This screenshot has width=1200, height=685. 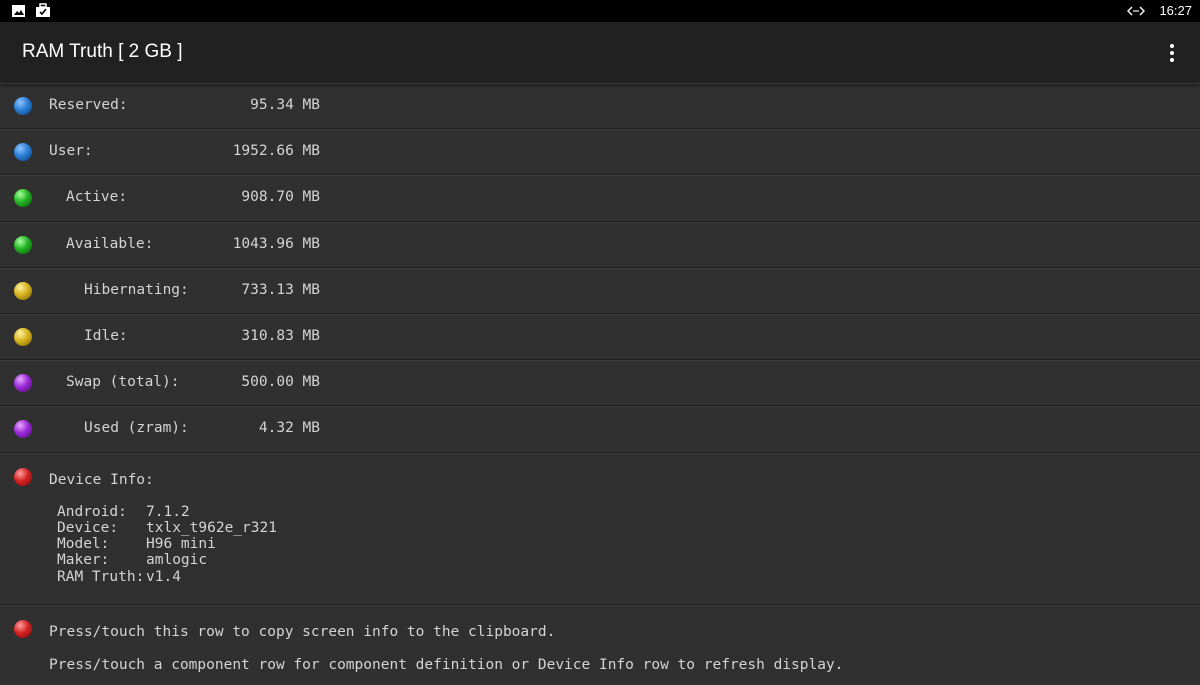 I want to click on memory-value: 500.00 MB, so click(x=280, y=382).